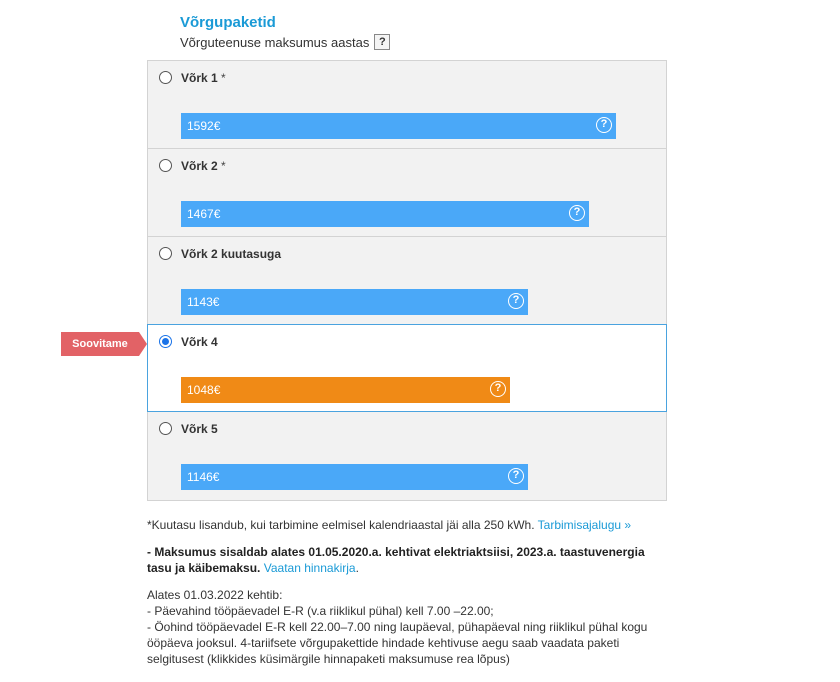 This screenshot has width=840, height=682. I want to click on package-name: Võrk 5, so click(199, 429).